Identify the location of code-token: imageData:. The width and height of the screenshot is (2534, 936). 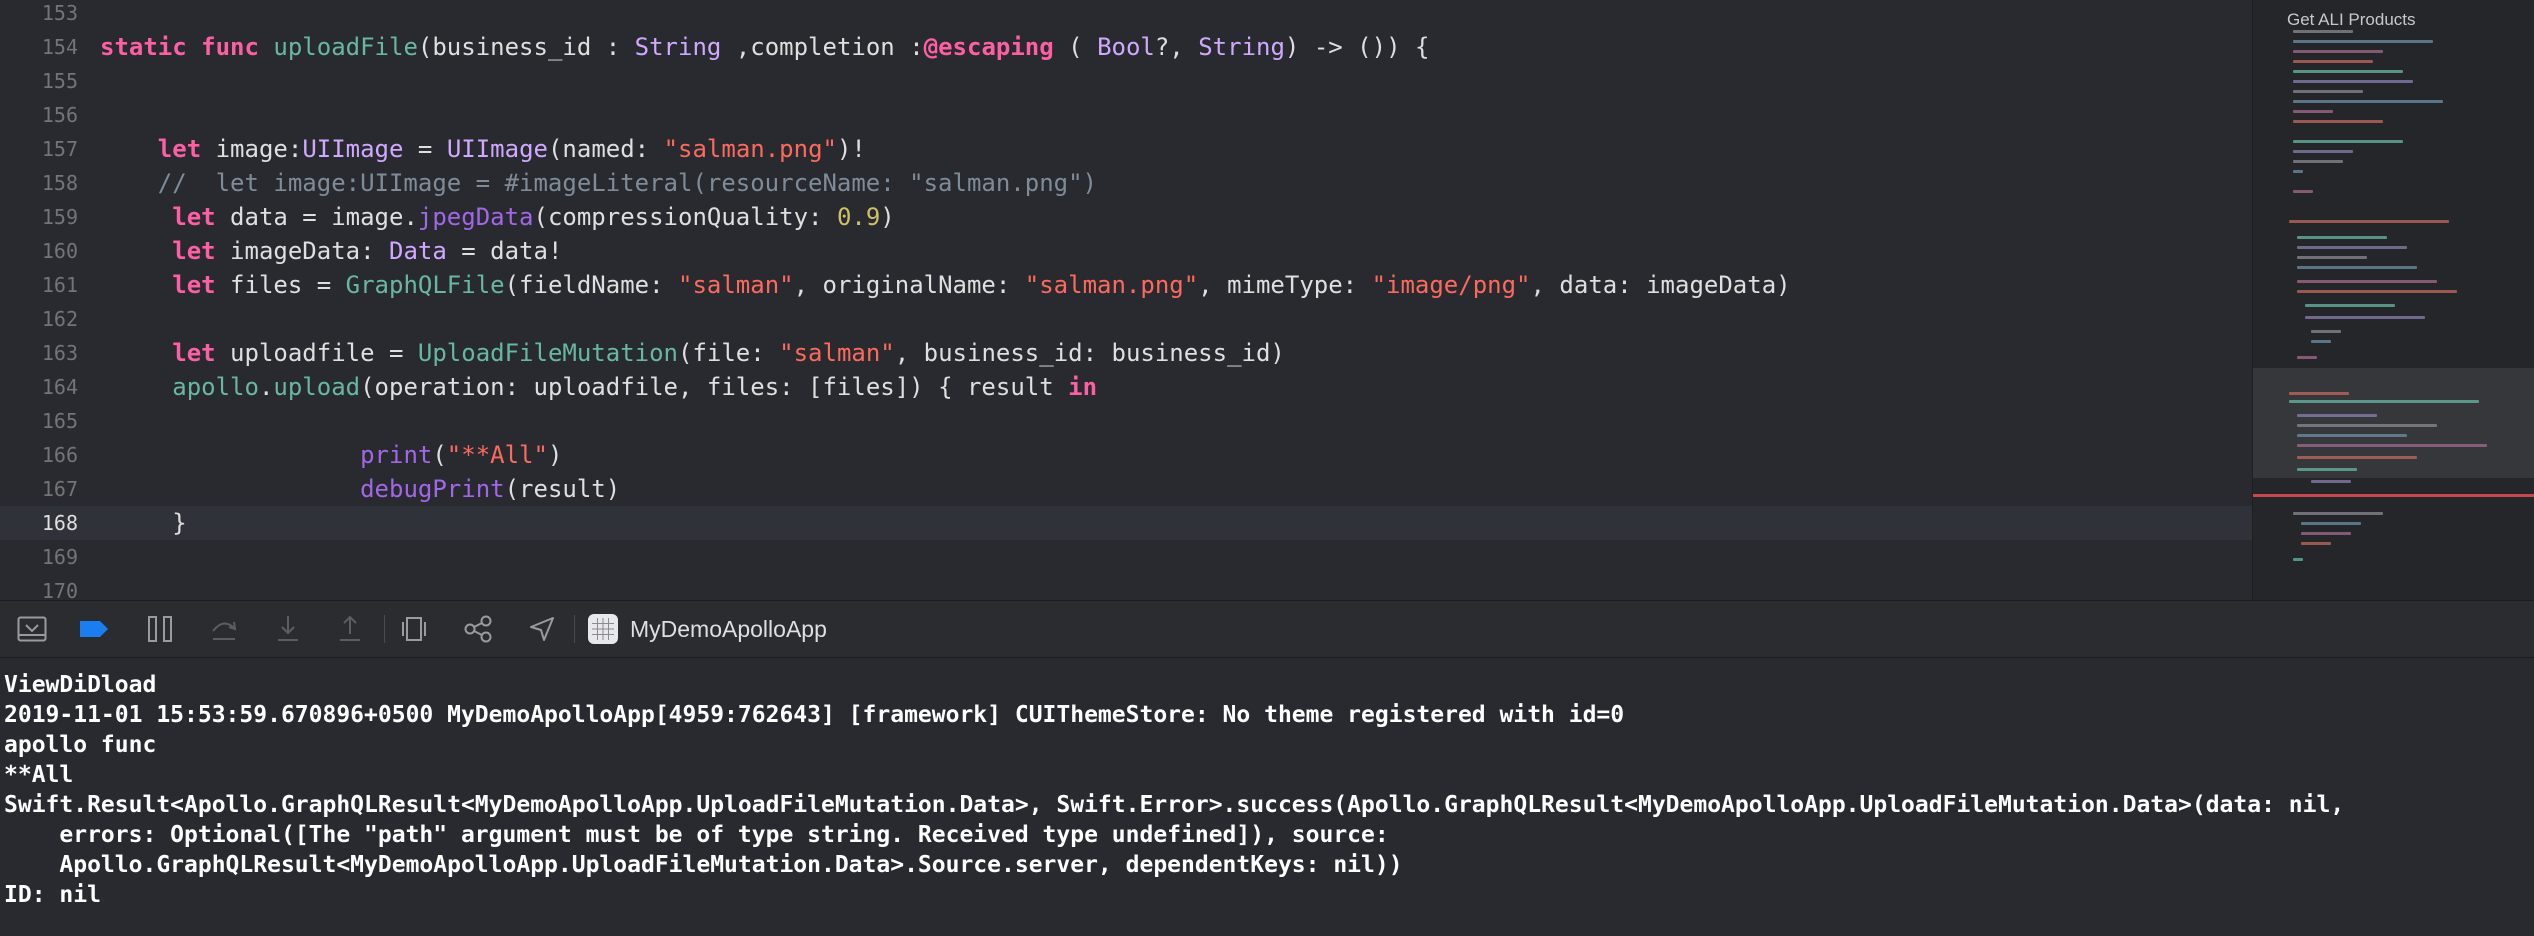
(302, 251).